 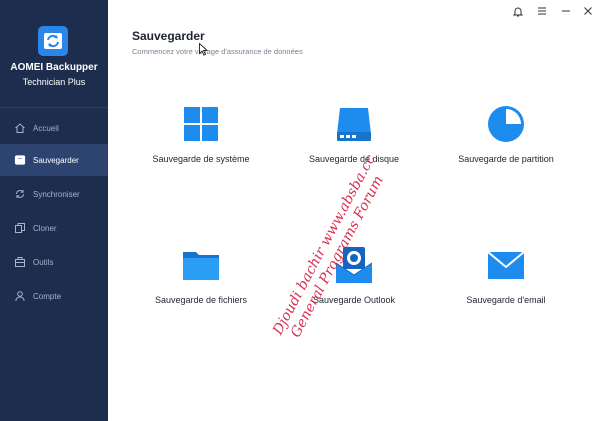 What do you see at coordinates (204, 51) in the screenshot?
I see `mouse-cursor-icon` at bounding box center [204, 51].